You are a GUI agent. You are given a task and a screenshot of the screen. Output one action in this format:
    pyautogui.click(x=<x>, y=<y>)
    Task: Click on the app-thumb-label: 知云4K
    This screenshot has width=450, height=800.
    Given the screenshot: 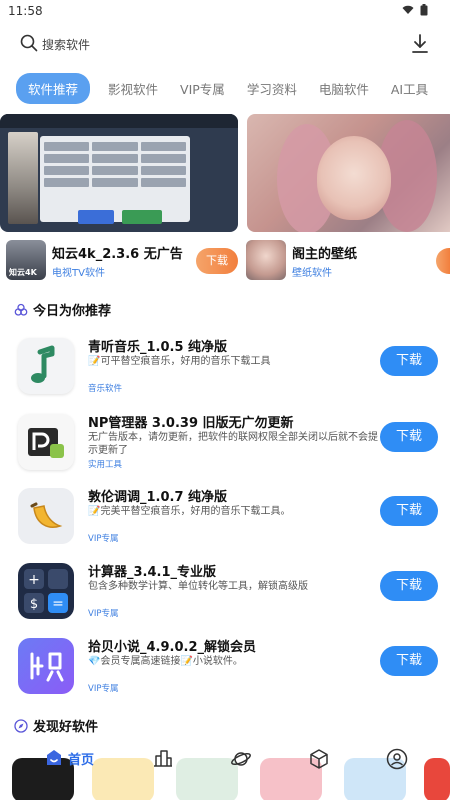 What is the action you would take?
    pyautogui.click(x=23, y=272)
    